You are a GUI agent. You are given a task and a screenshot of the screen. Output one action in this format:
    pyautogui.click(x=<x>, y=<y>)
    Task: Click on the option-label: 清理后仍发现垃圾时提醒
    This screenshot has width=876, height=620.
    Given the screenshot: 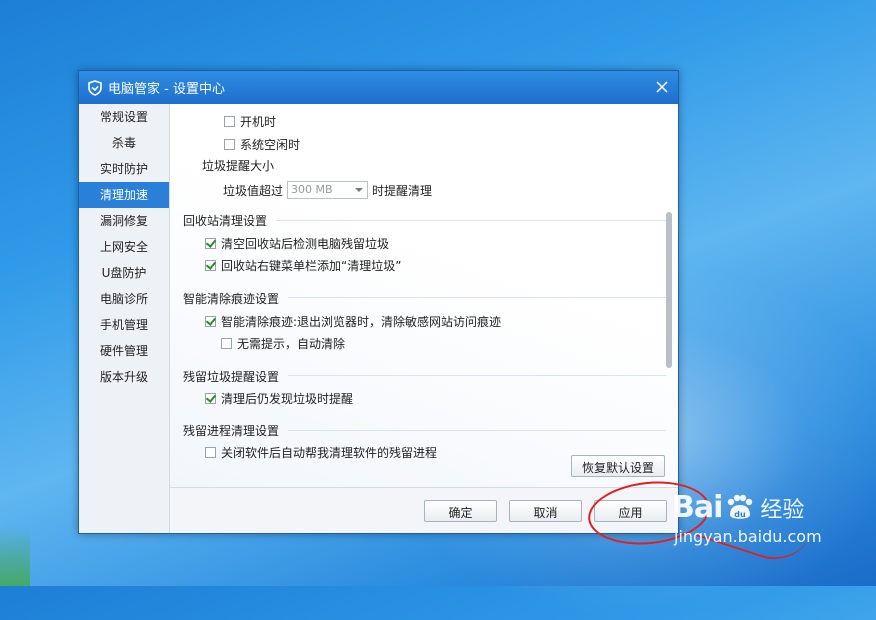 What is the action you would take?
    pyautogui.click(x=287, y=399)
    